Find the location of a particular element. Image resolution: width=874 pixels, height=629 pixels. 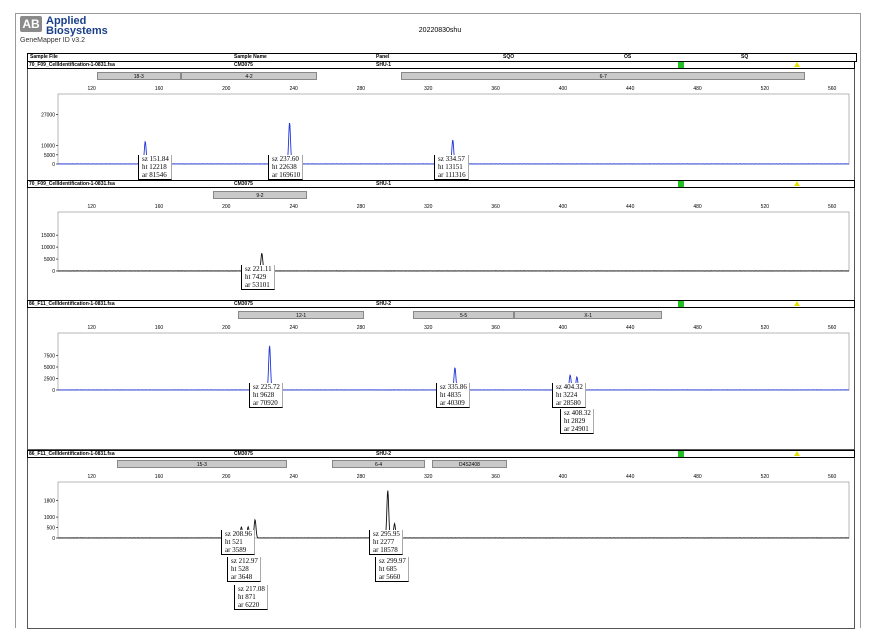

allele-bin-6-7: 6-7 is located at coordinates (603, 76).